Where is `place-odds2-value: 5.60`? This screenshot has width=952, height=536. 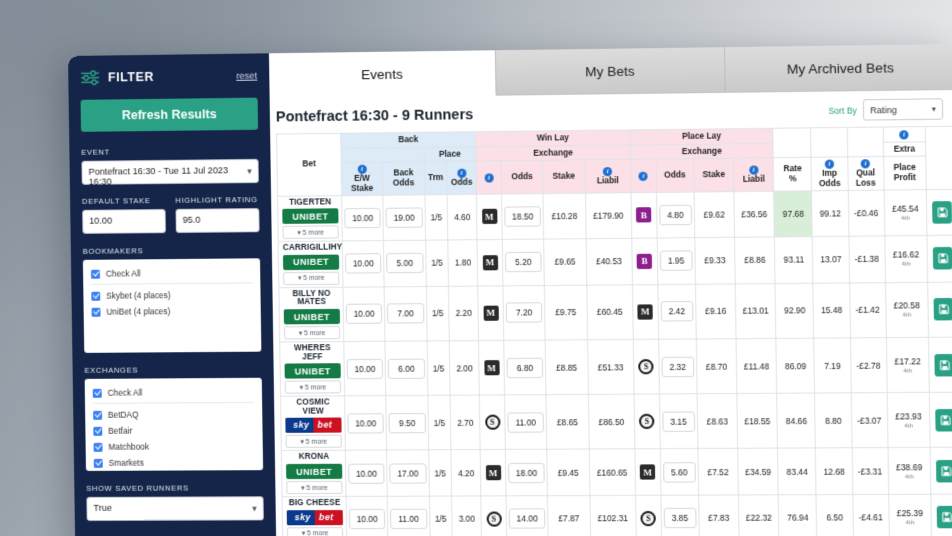
place-odds2-value: 5.60 is located at coordinates (679, 472).